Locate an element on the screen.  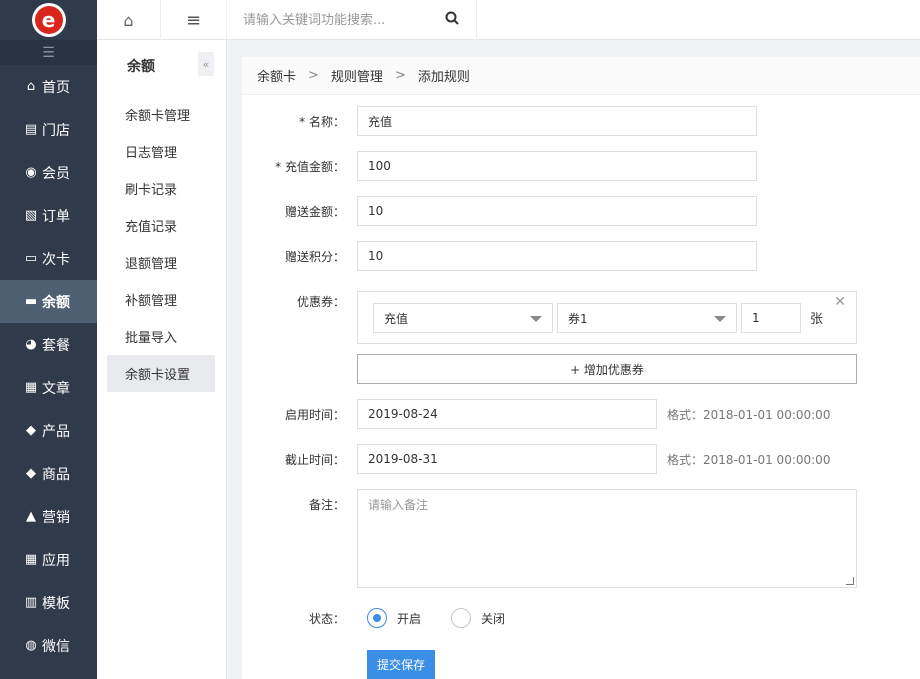
coupon-label: 优惠券： is located at coordinates (320, 302).